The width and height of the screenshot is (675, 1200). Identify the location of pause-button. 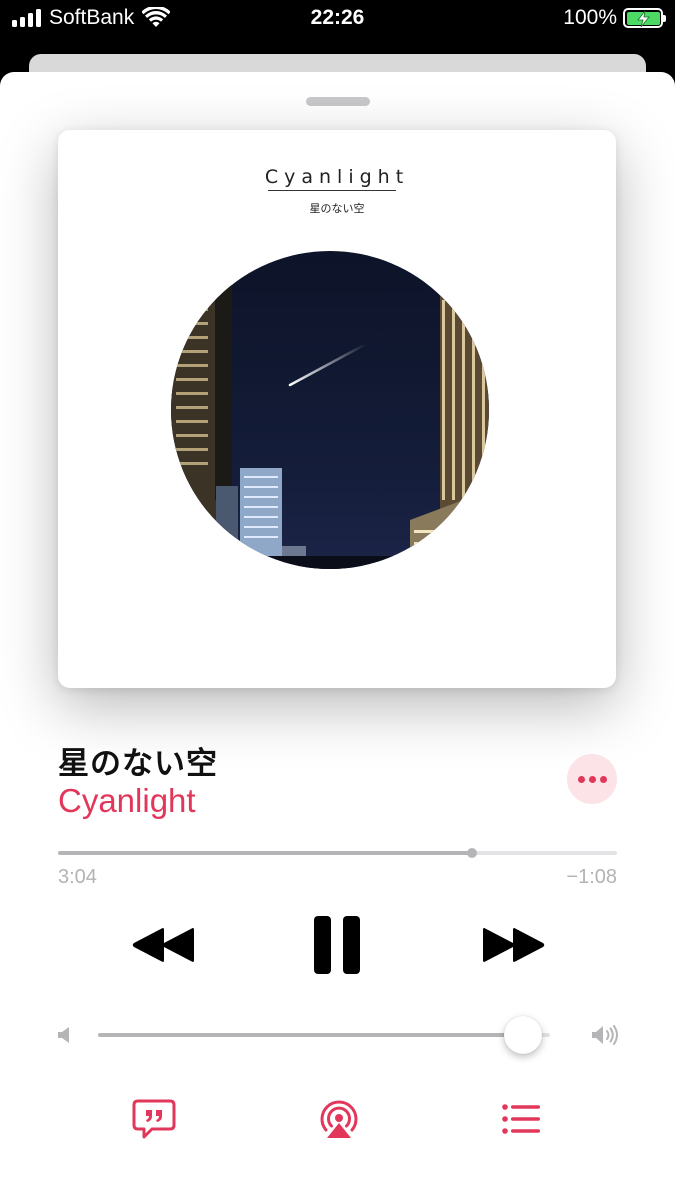
(337, 945).